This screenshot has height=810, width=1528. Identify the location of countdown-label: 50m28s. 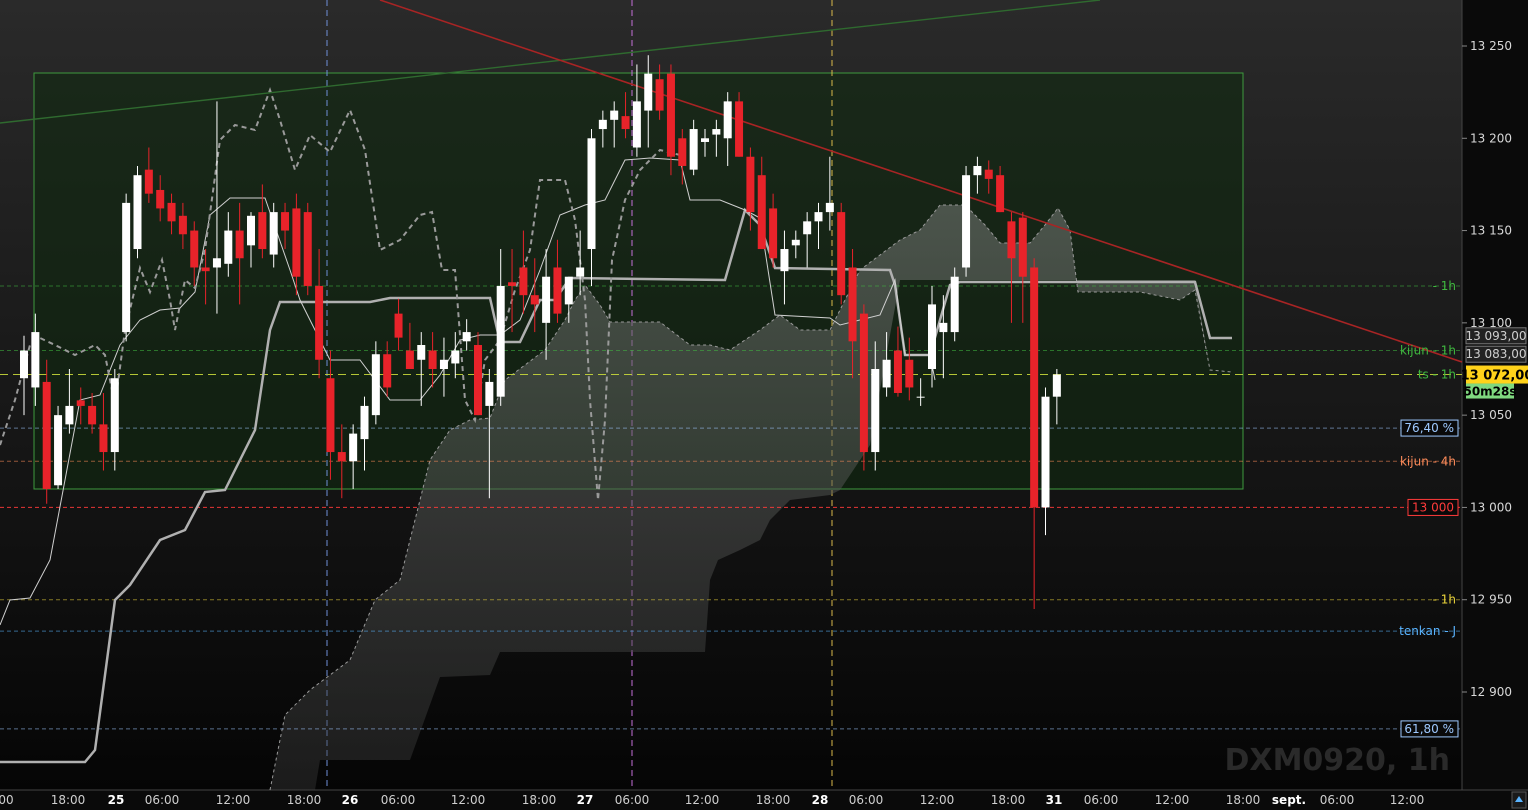
(1489, 392).